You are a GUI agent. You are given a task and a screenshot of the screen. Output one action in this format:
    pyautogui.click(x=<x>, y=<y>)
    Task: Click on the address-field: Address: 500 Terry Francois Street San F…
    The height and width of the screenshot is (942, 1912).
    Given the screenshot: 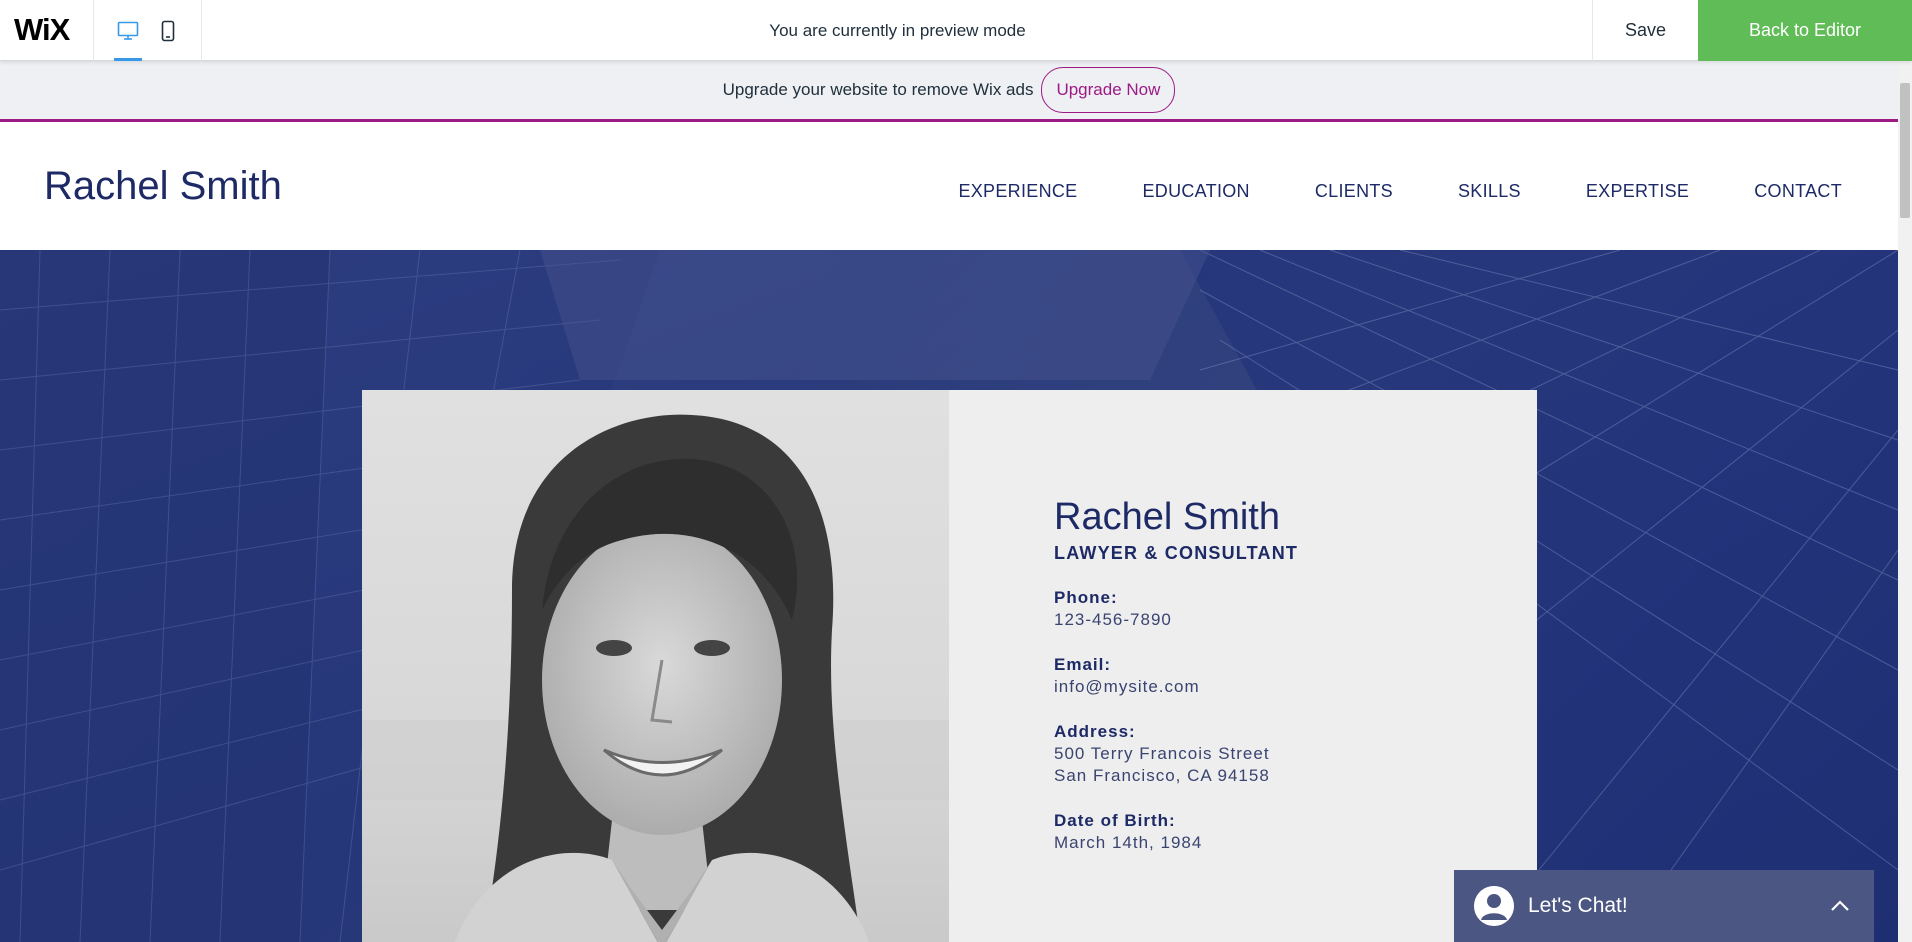 What is the action you would take?
    pyautogui.click(x=1264, y=754)
    